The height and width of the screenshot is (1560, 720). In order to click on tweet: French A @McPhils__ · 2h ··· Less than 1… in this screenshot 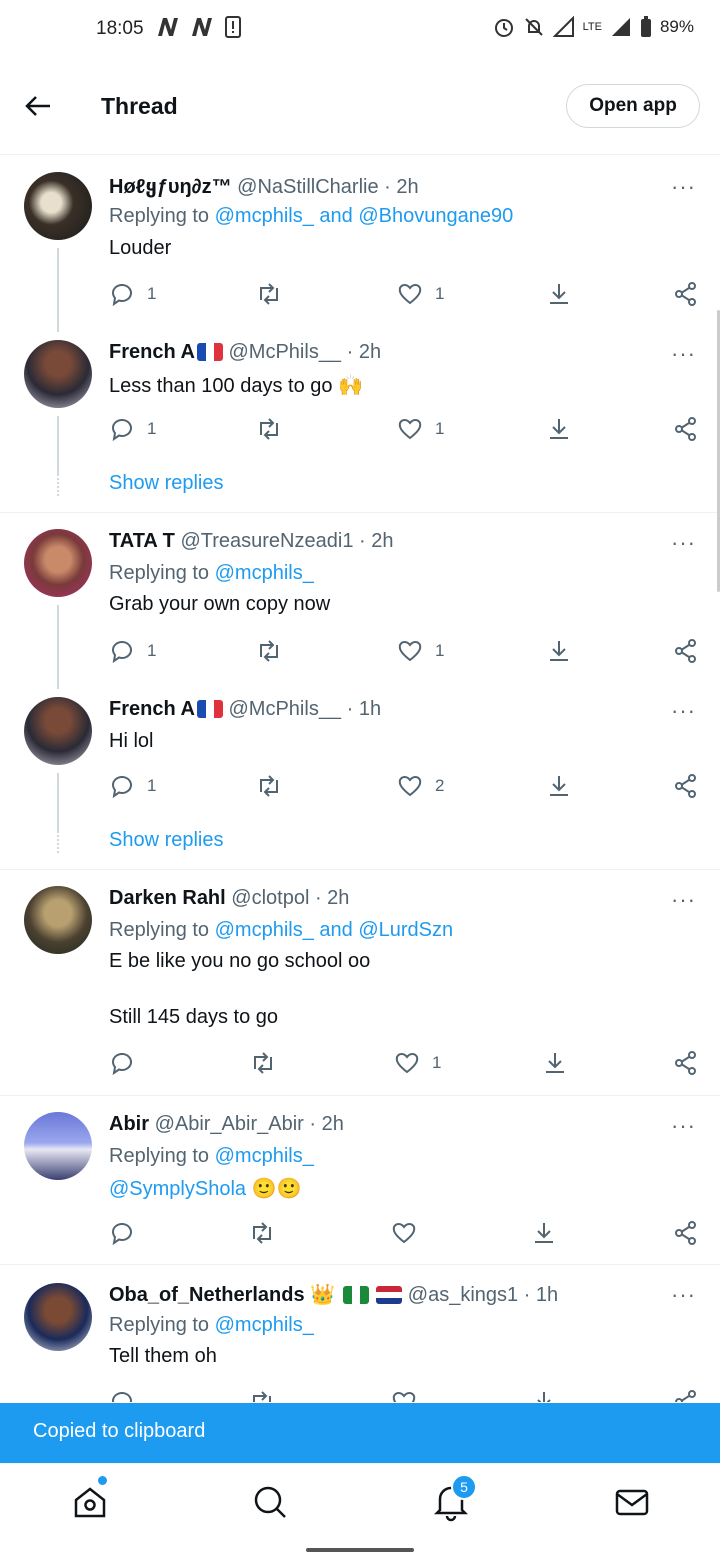, I will do `click(360, 419)`.